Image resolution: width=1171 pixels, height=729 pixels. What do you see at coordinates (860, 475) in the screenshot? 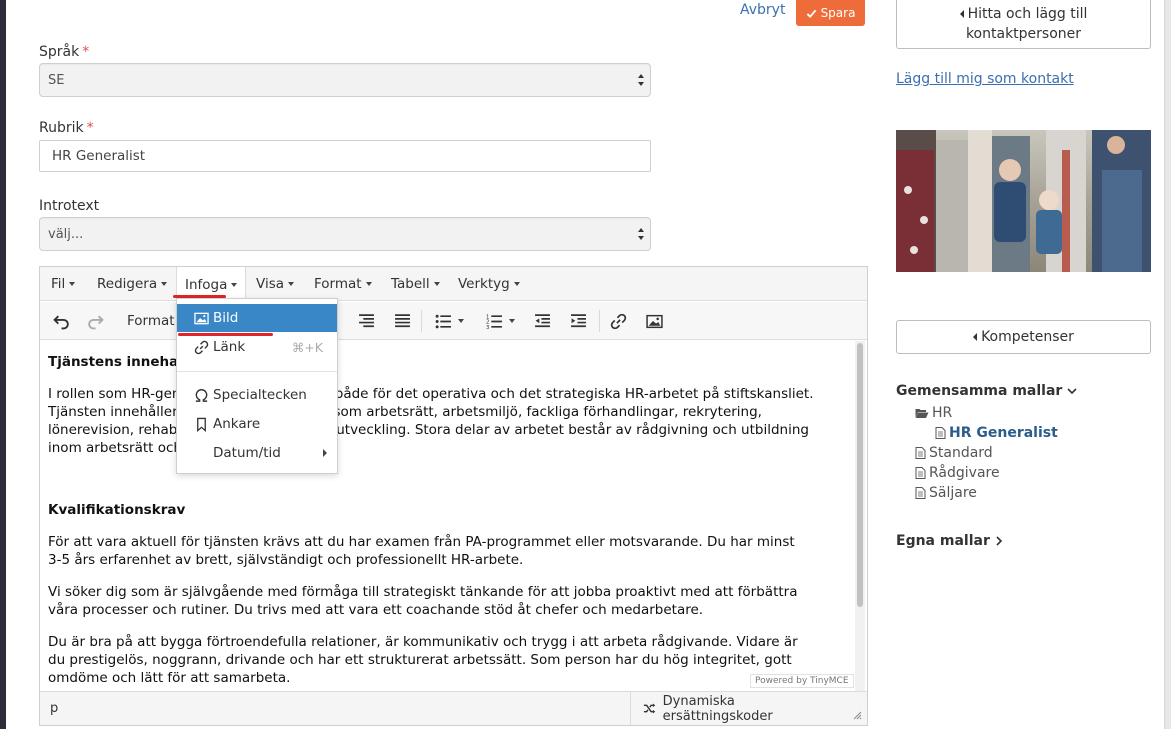
I see `editor-scroll-thumb` at bounding box center [860, 475].